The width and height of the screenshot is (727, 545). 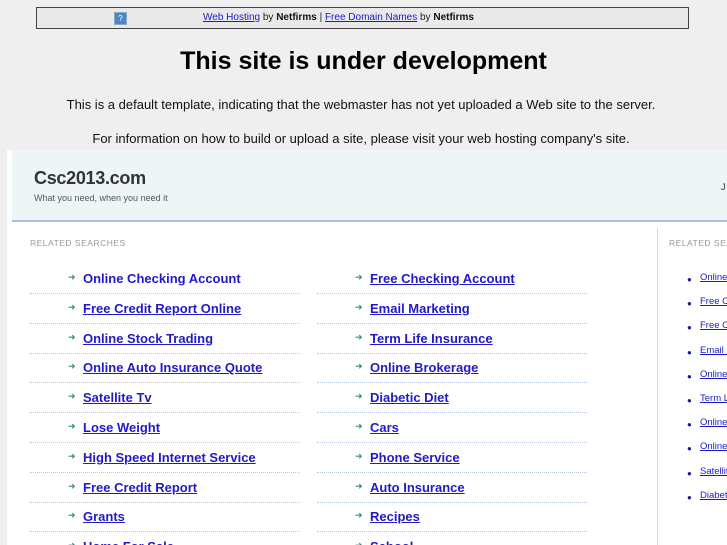 What do you see at coordinates (165, 518) in the screenshot?
I see `search-item: ➜ Grants` at bounding box center [165, 518].